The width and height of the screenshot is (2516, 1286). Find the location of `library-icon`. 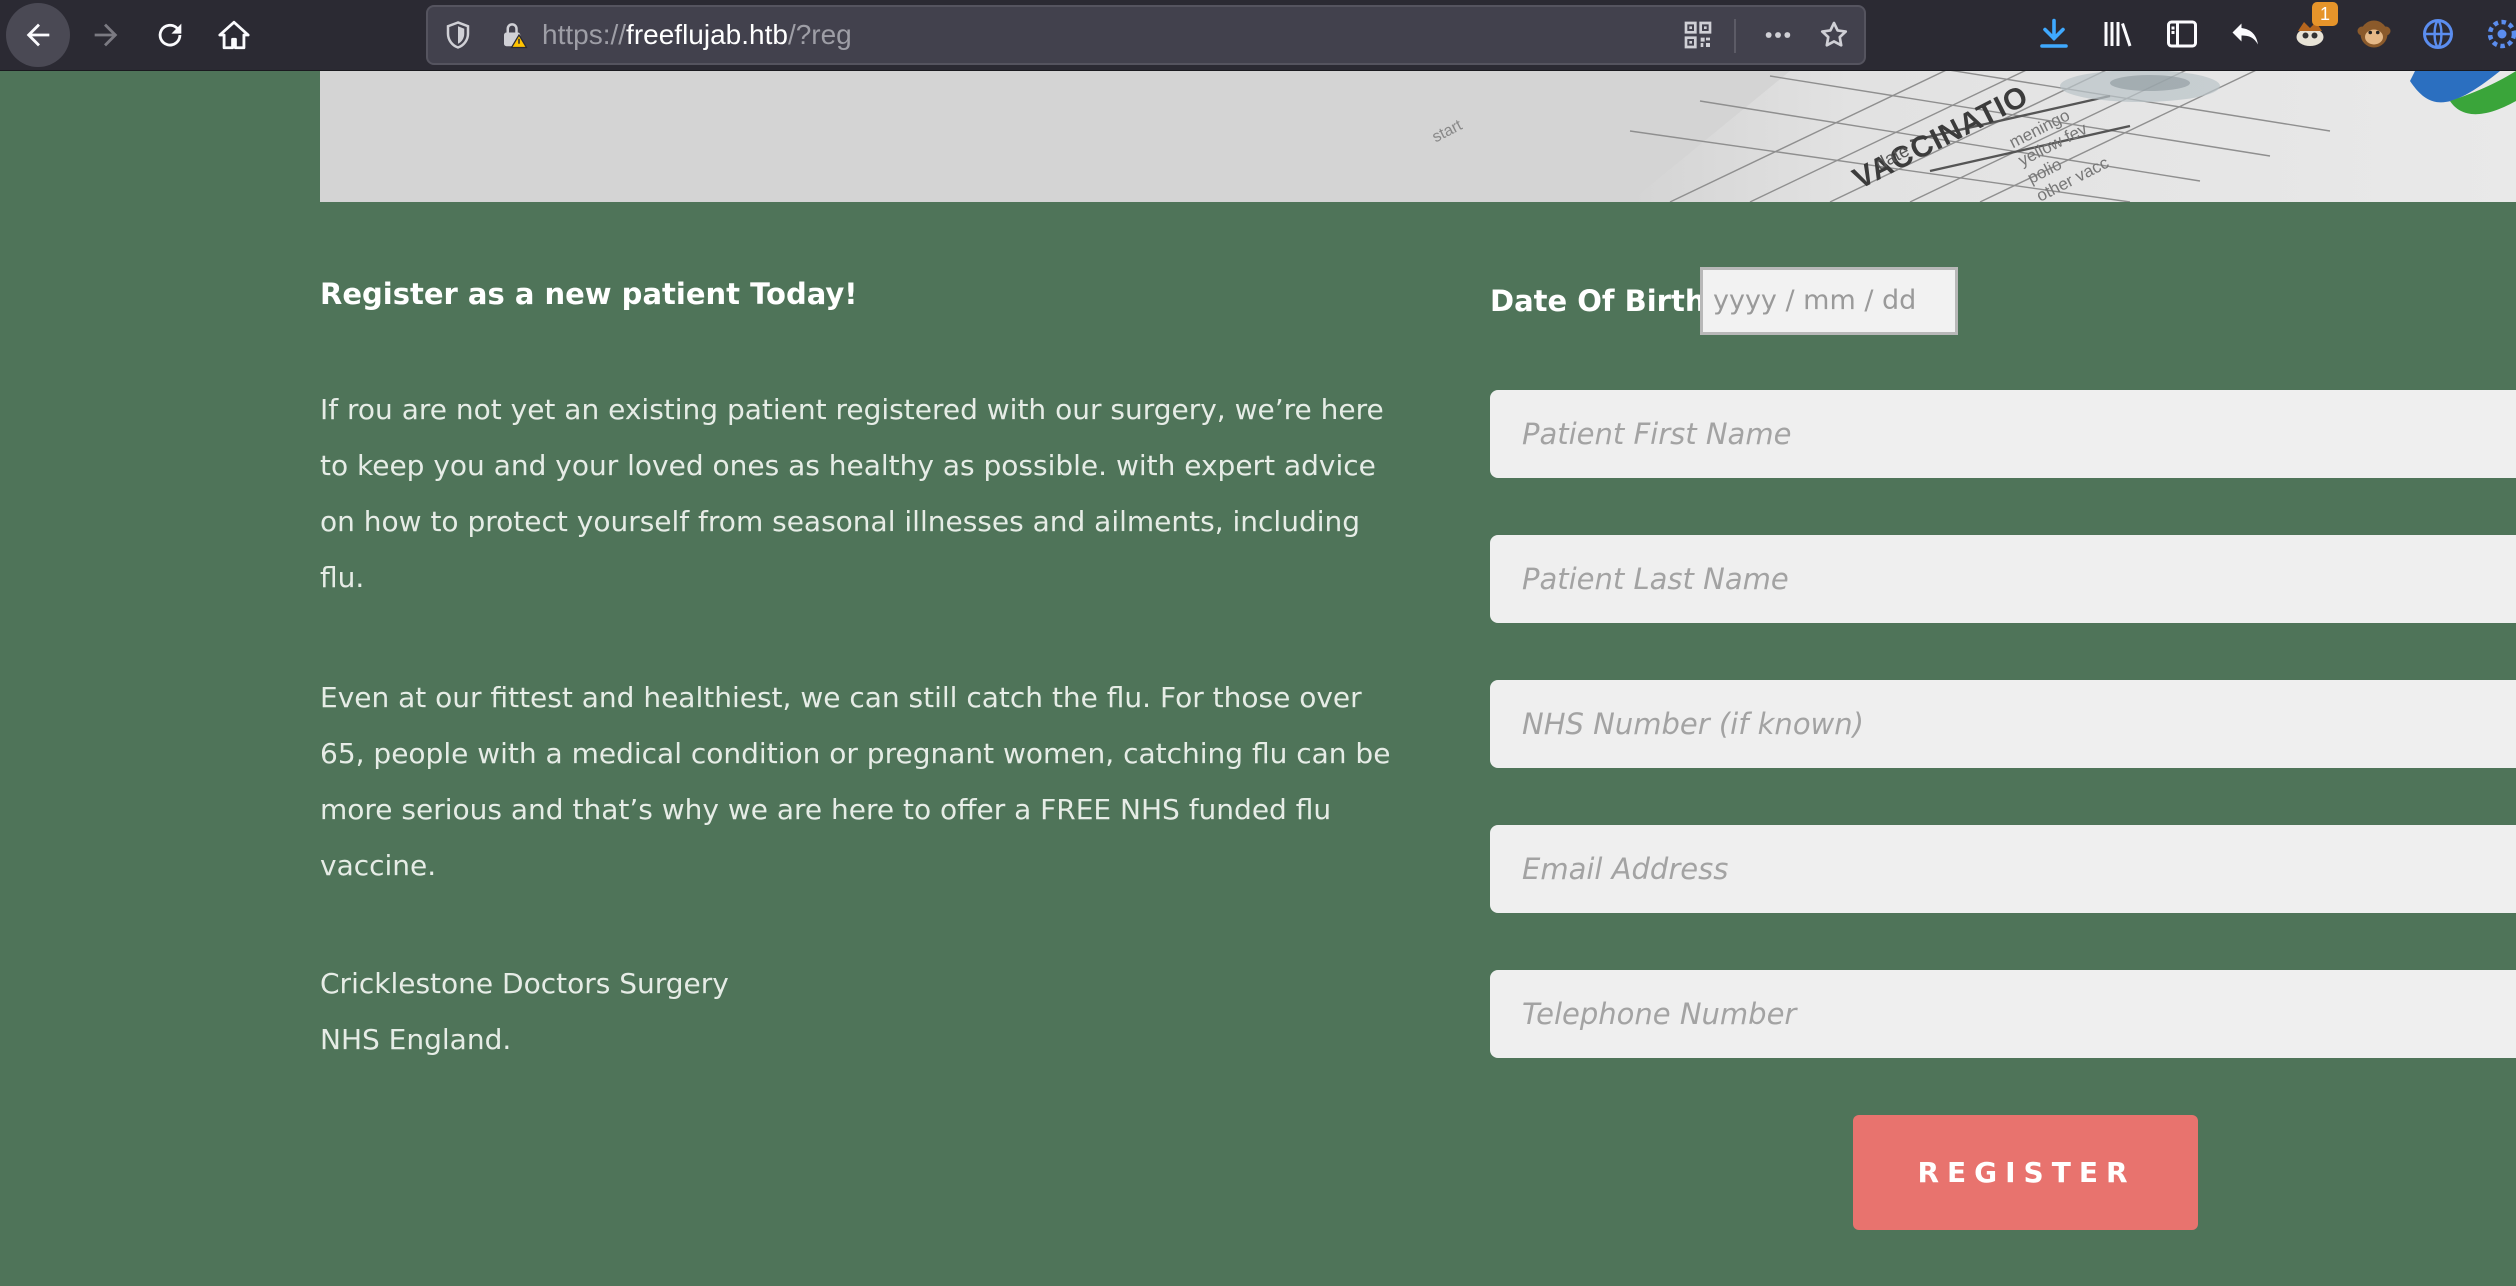

library-icon is located at coordinates (2118, 34).